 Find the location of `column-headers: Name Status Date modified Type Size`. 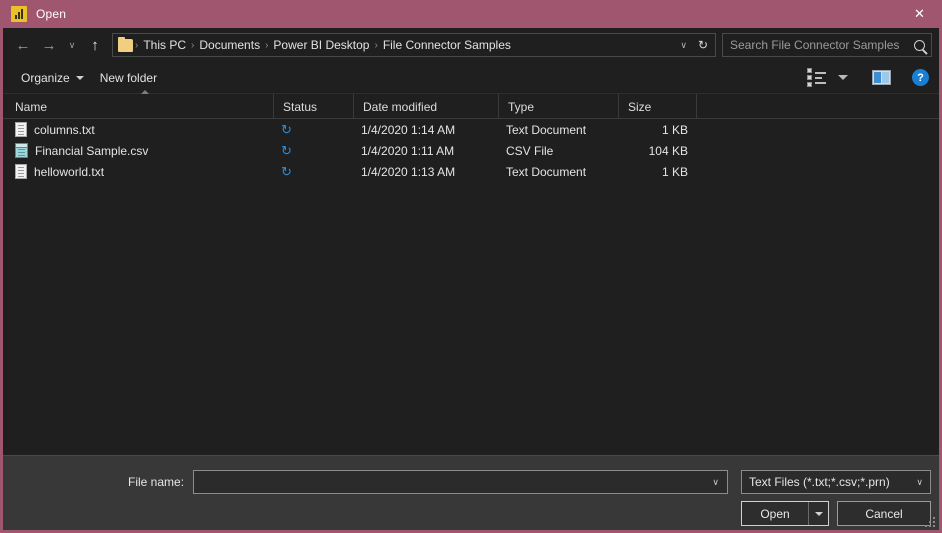

column-headers: Name Status Date modified Type Size is located at coordinates (471, 104).